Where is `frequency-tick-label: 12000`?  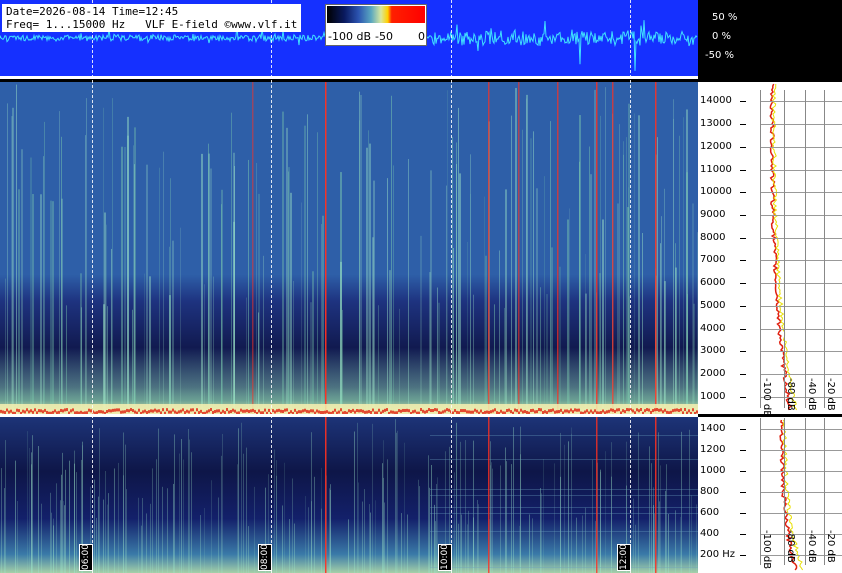
frequency-tick-label: 12000 is located at coordinates (716, 146).